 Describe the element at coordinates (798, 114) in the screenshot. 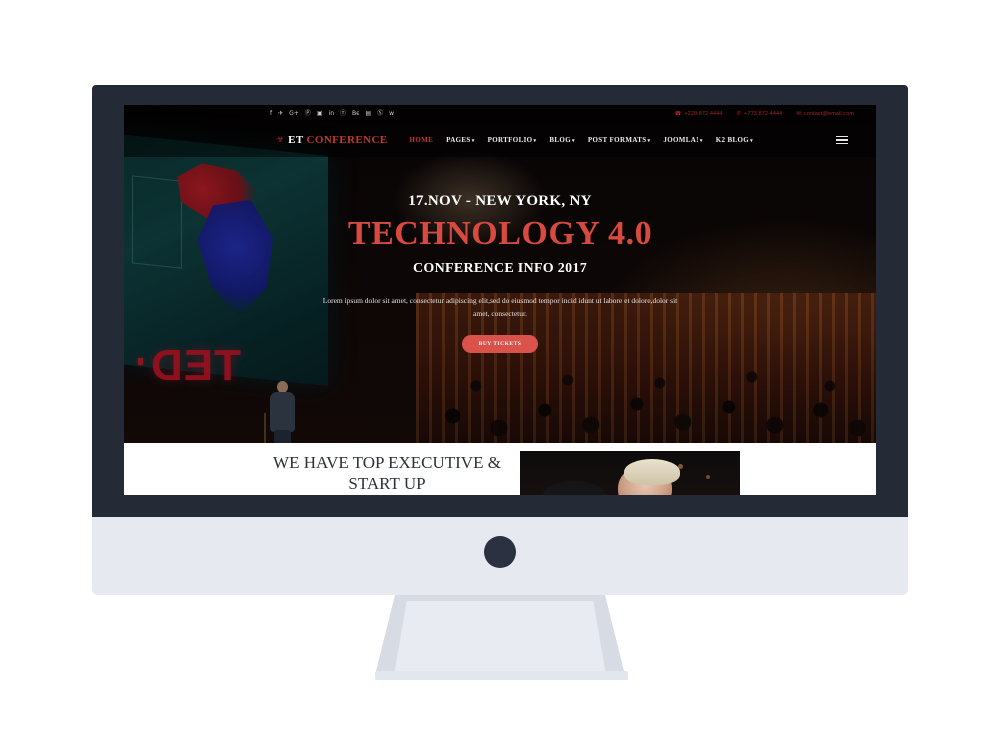

I see `mail-icon: ✉` at that location.